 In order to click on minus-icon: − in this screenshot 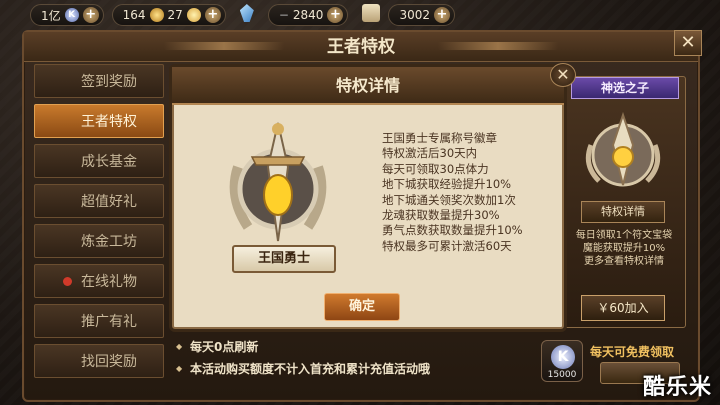, I will do `click(283, 15)`.